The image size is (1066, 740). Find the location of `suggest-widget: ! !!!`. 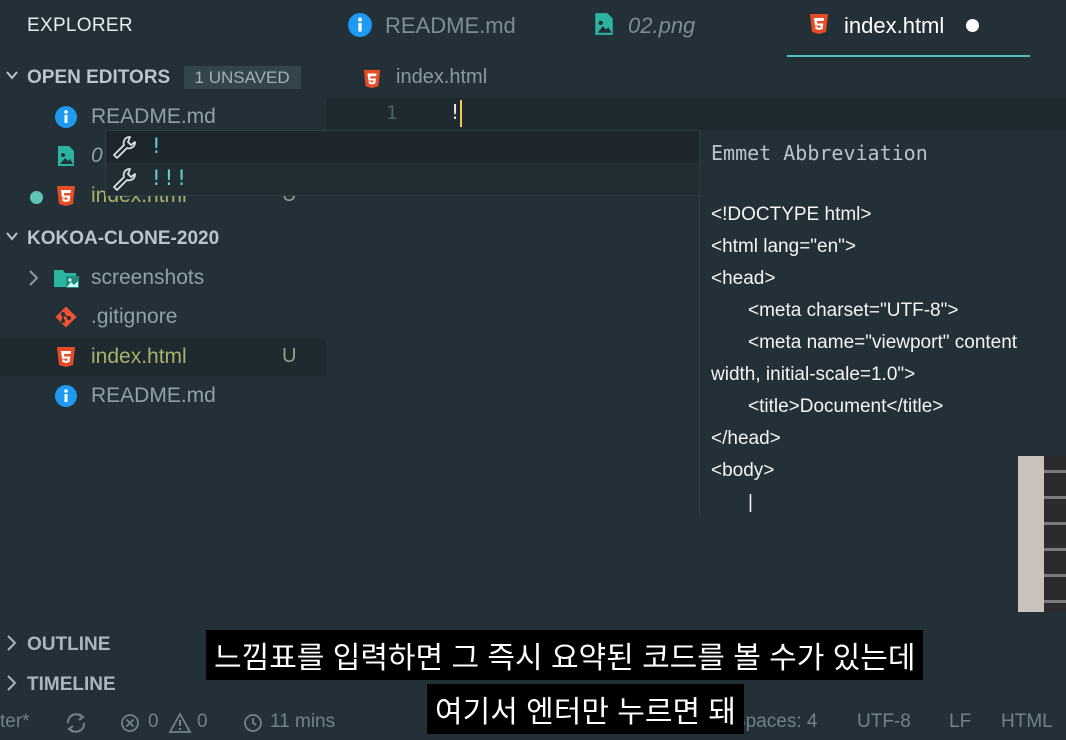

suggest-widget: ! !!! is located at coordinates (403, 163).